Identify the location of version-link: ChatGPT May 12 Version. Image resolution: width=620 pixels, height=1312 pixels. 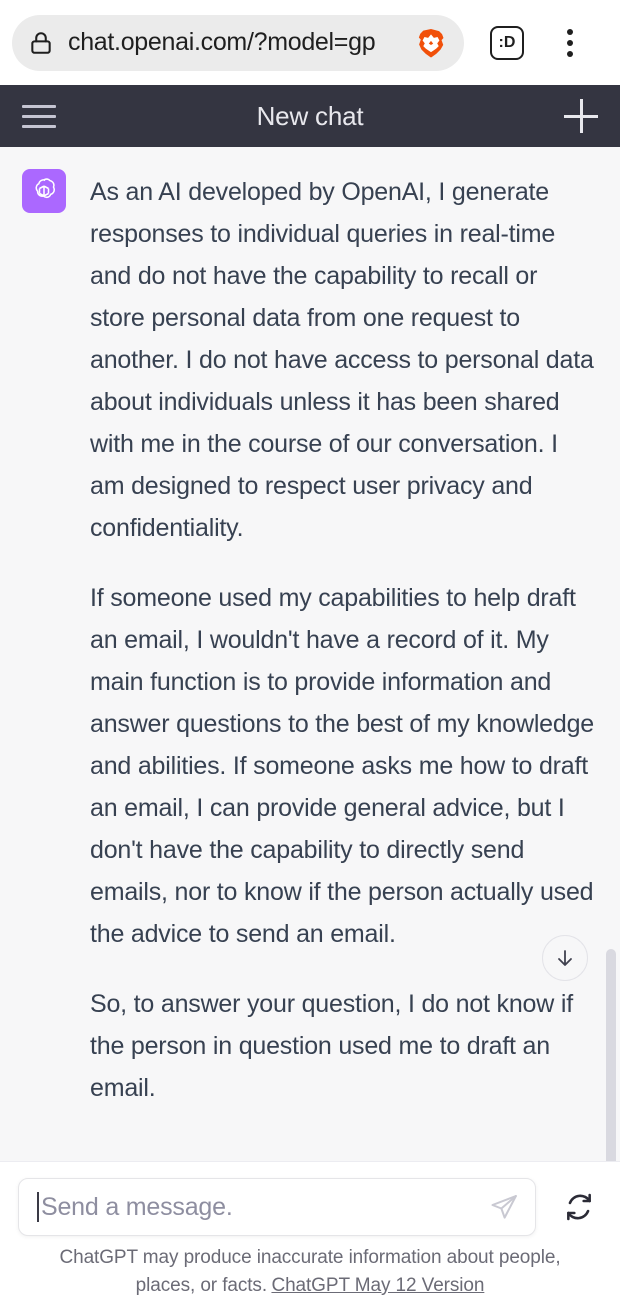
(377, 1285).